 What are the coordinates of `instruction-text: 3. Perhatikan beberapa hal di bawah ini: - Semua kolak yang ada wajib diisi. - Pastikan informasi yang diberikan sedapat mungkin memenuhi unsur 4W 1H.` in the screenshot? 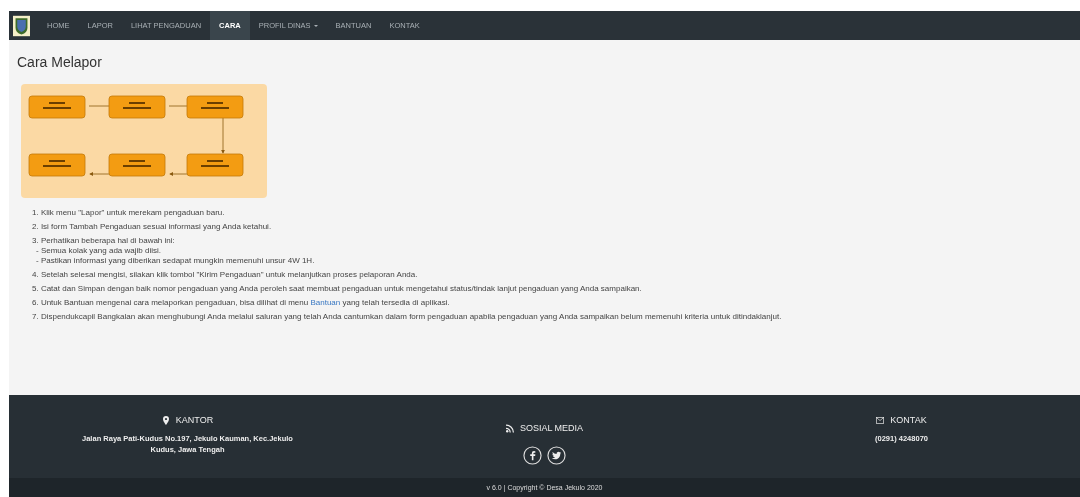 It's located at (174, 251).